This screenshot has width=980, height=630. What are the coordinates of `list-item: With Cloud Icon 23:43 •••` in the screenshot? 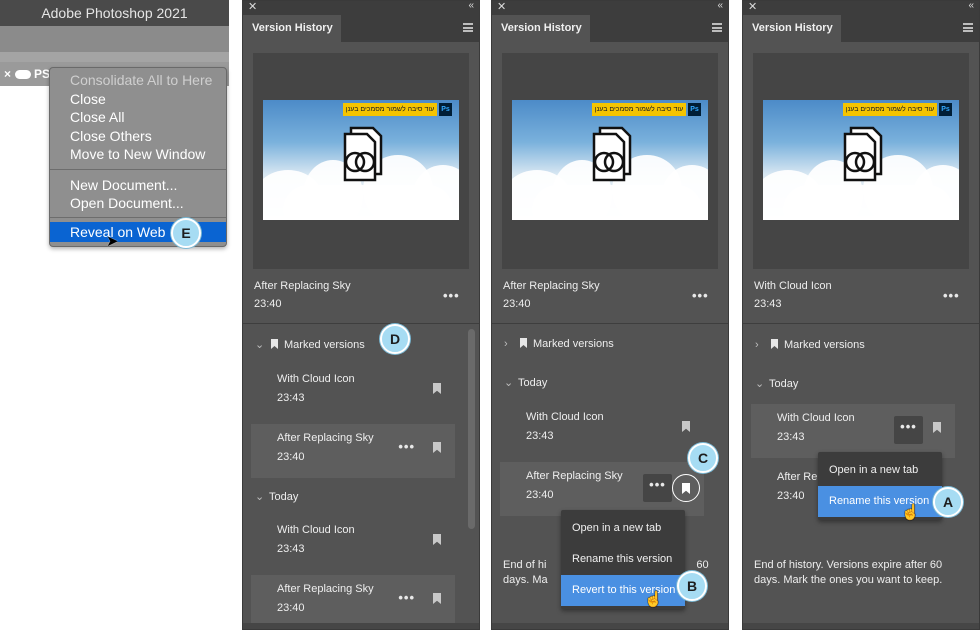 It's located at (853, 431).